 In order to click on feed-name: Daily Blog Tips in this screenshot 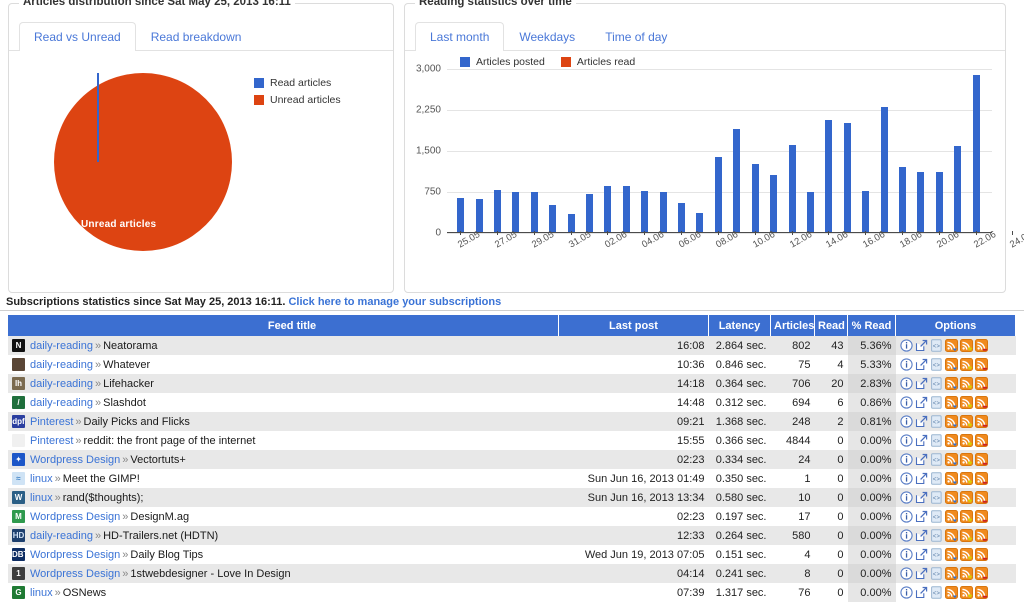, I will do `click(166, 555)`.